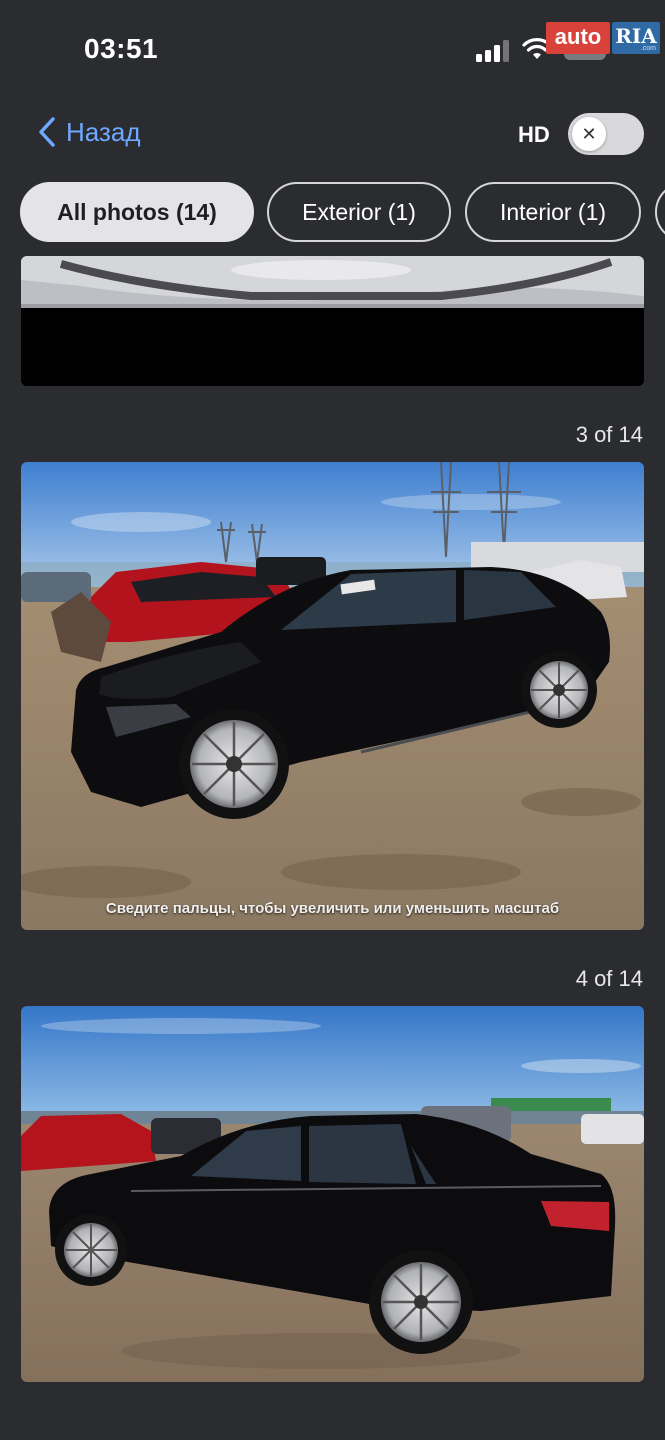 Image resolution: width=665 pixels, height=1440 pixels. Describe the element at coordinates (359, 212) in the screenshot. I see `tab-exterior: Exterior (1)` at that location.